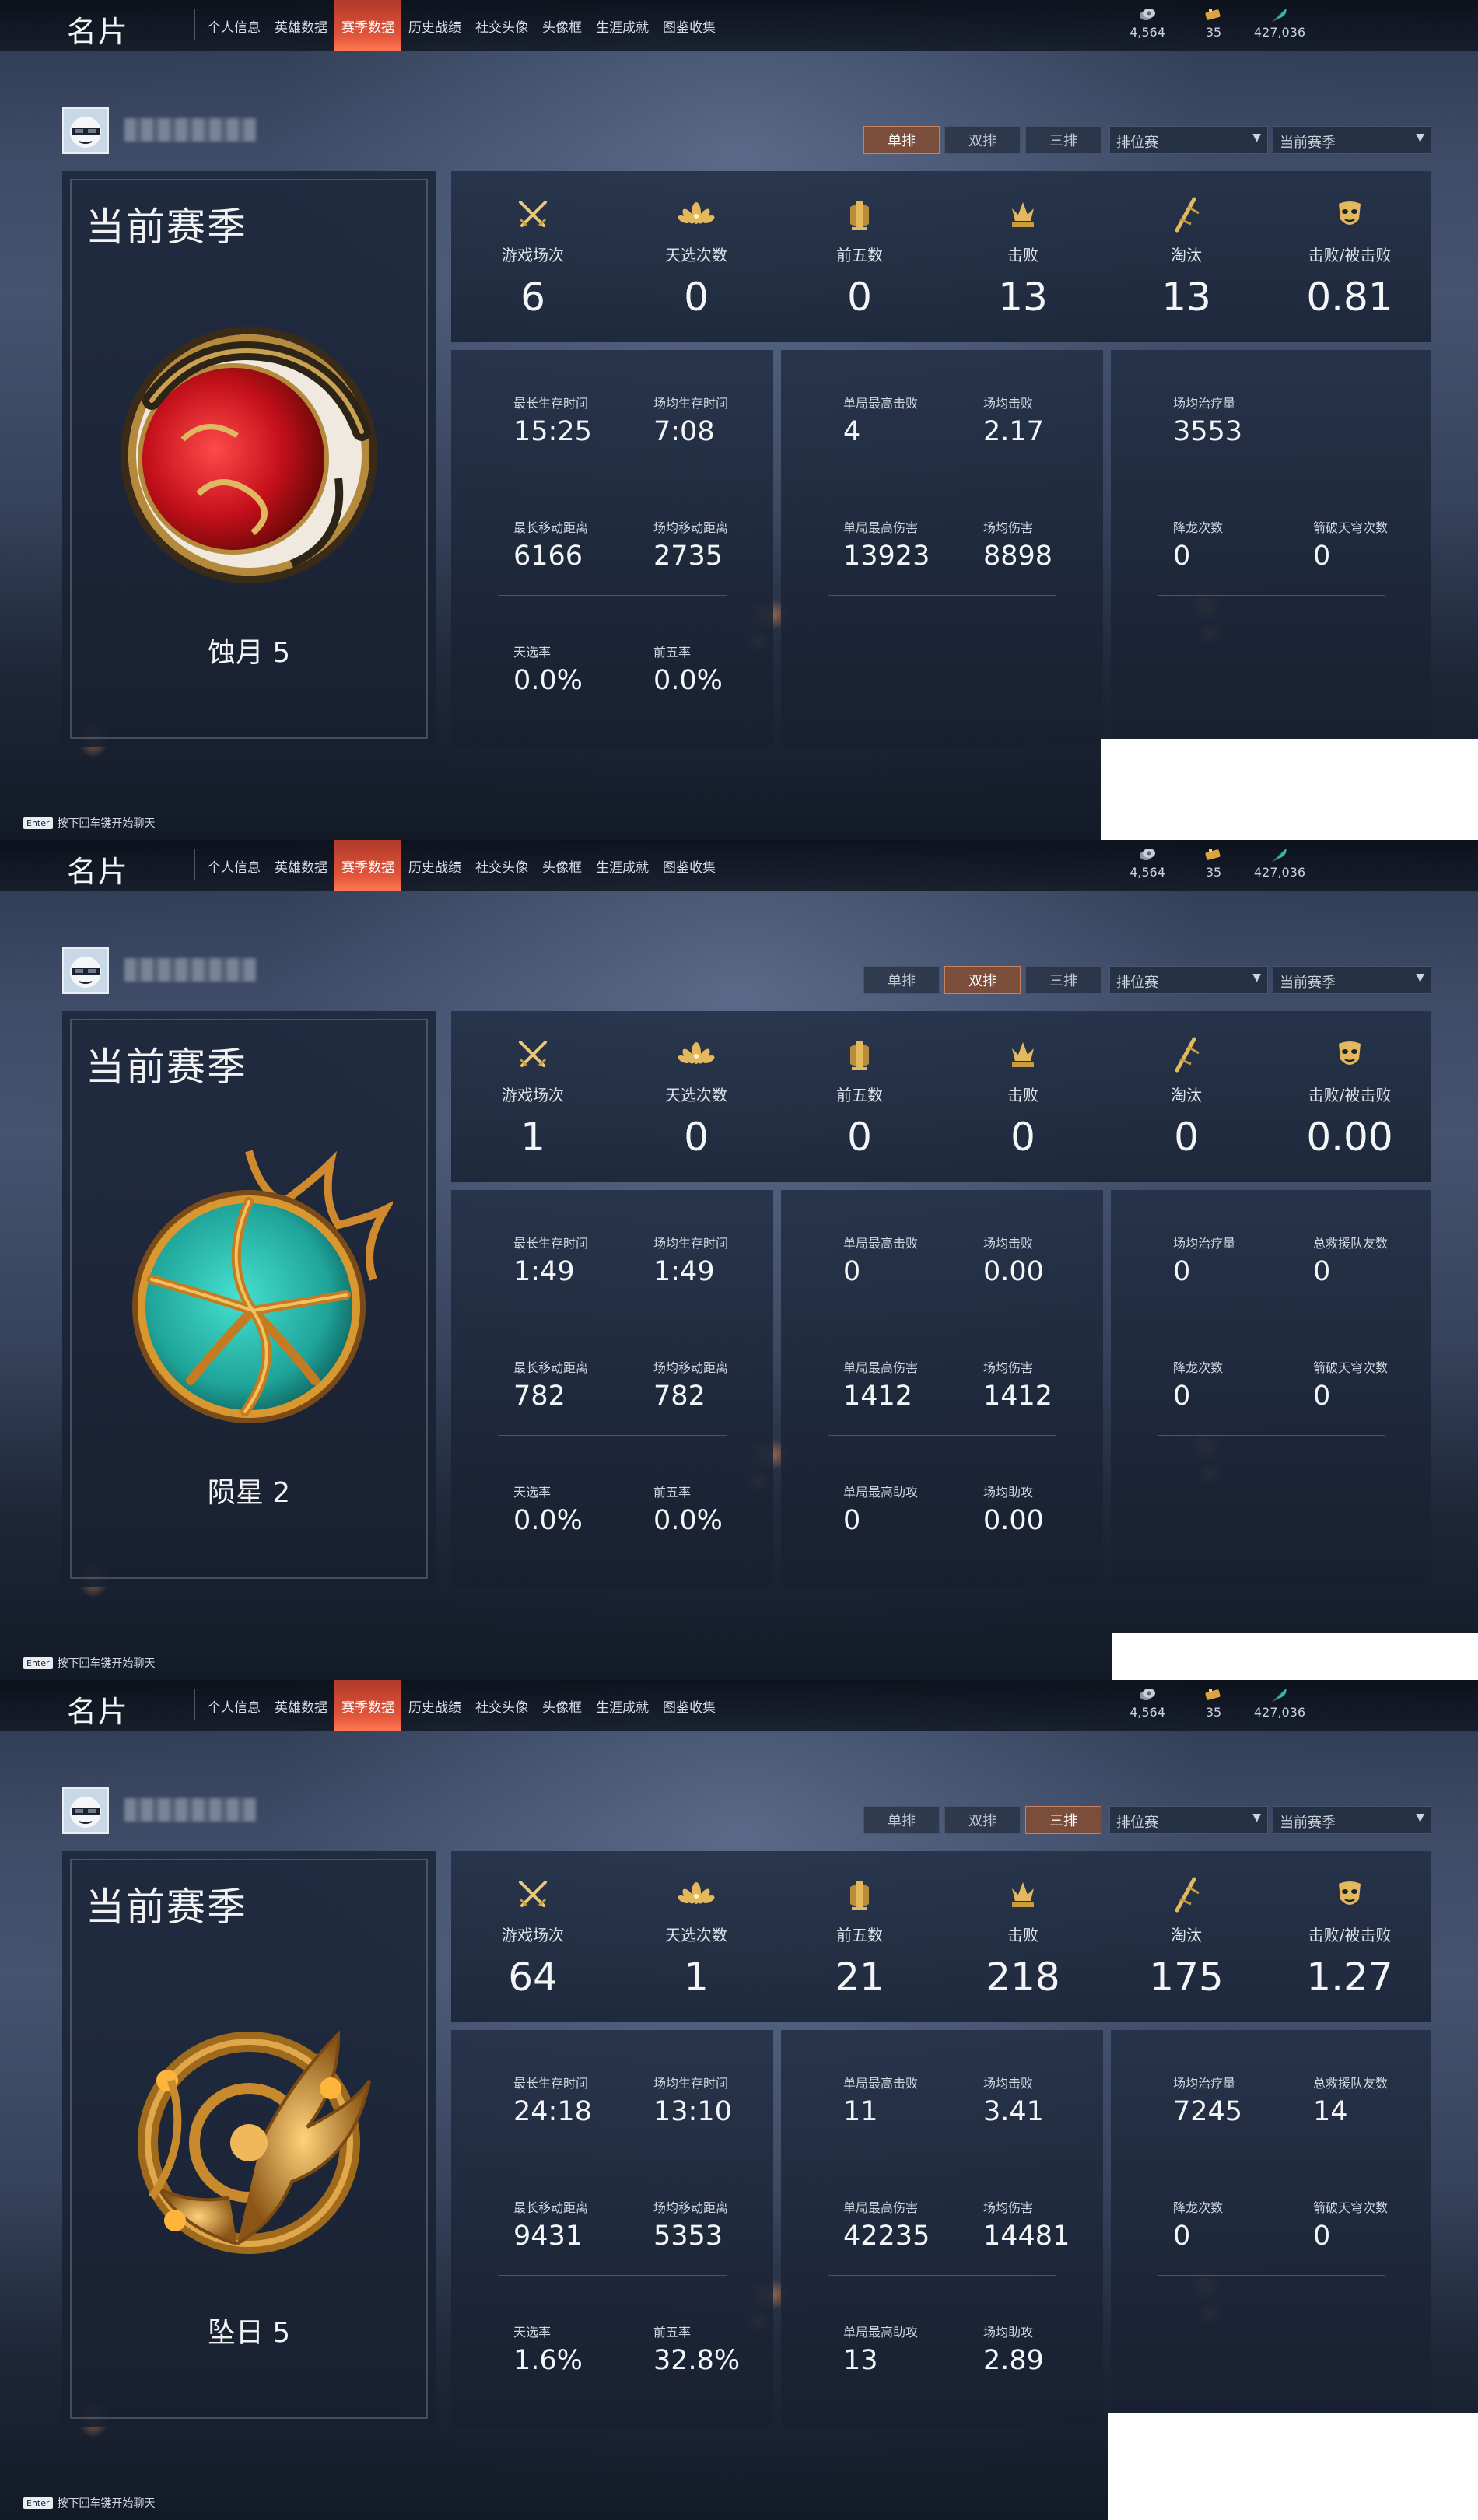 The height and width of the screenshot is (2520, 1478). Describe the element at coordinates (551, 1244) in the screenshot. I see `detail-stat-label: 最长生存时间` at that location.